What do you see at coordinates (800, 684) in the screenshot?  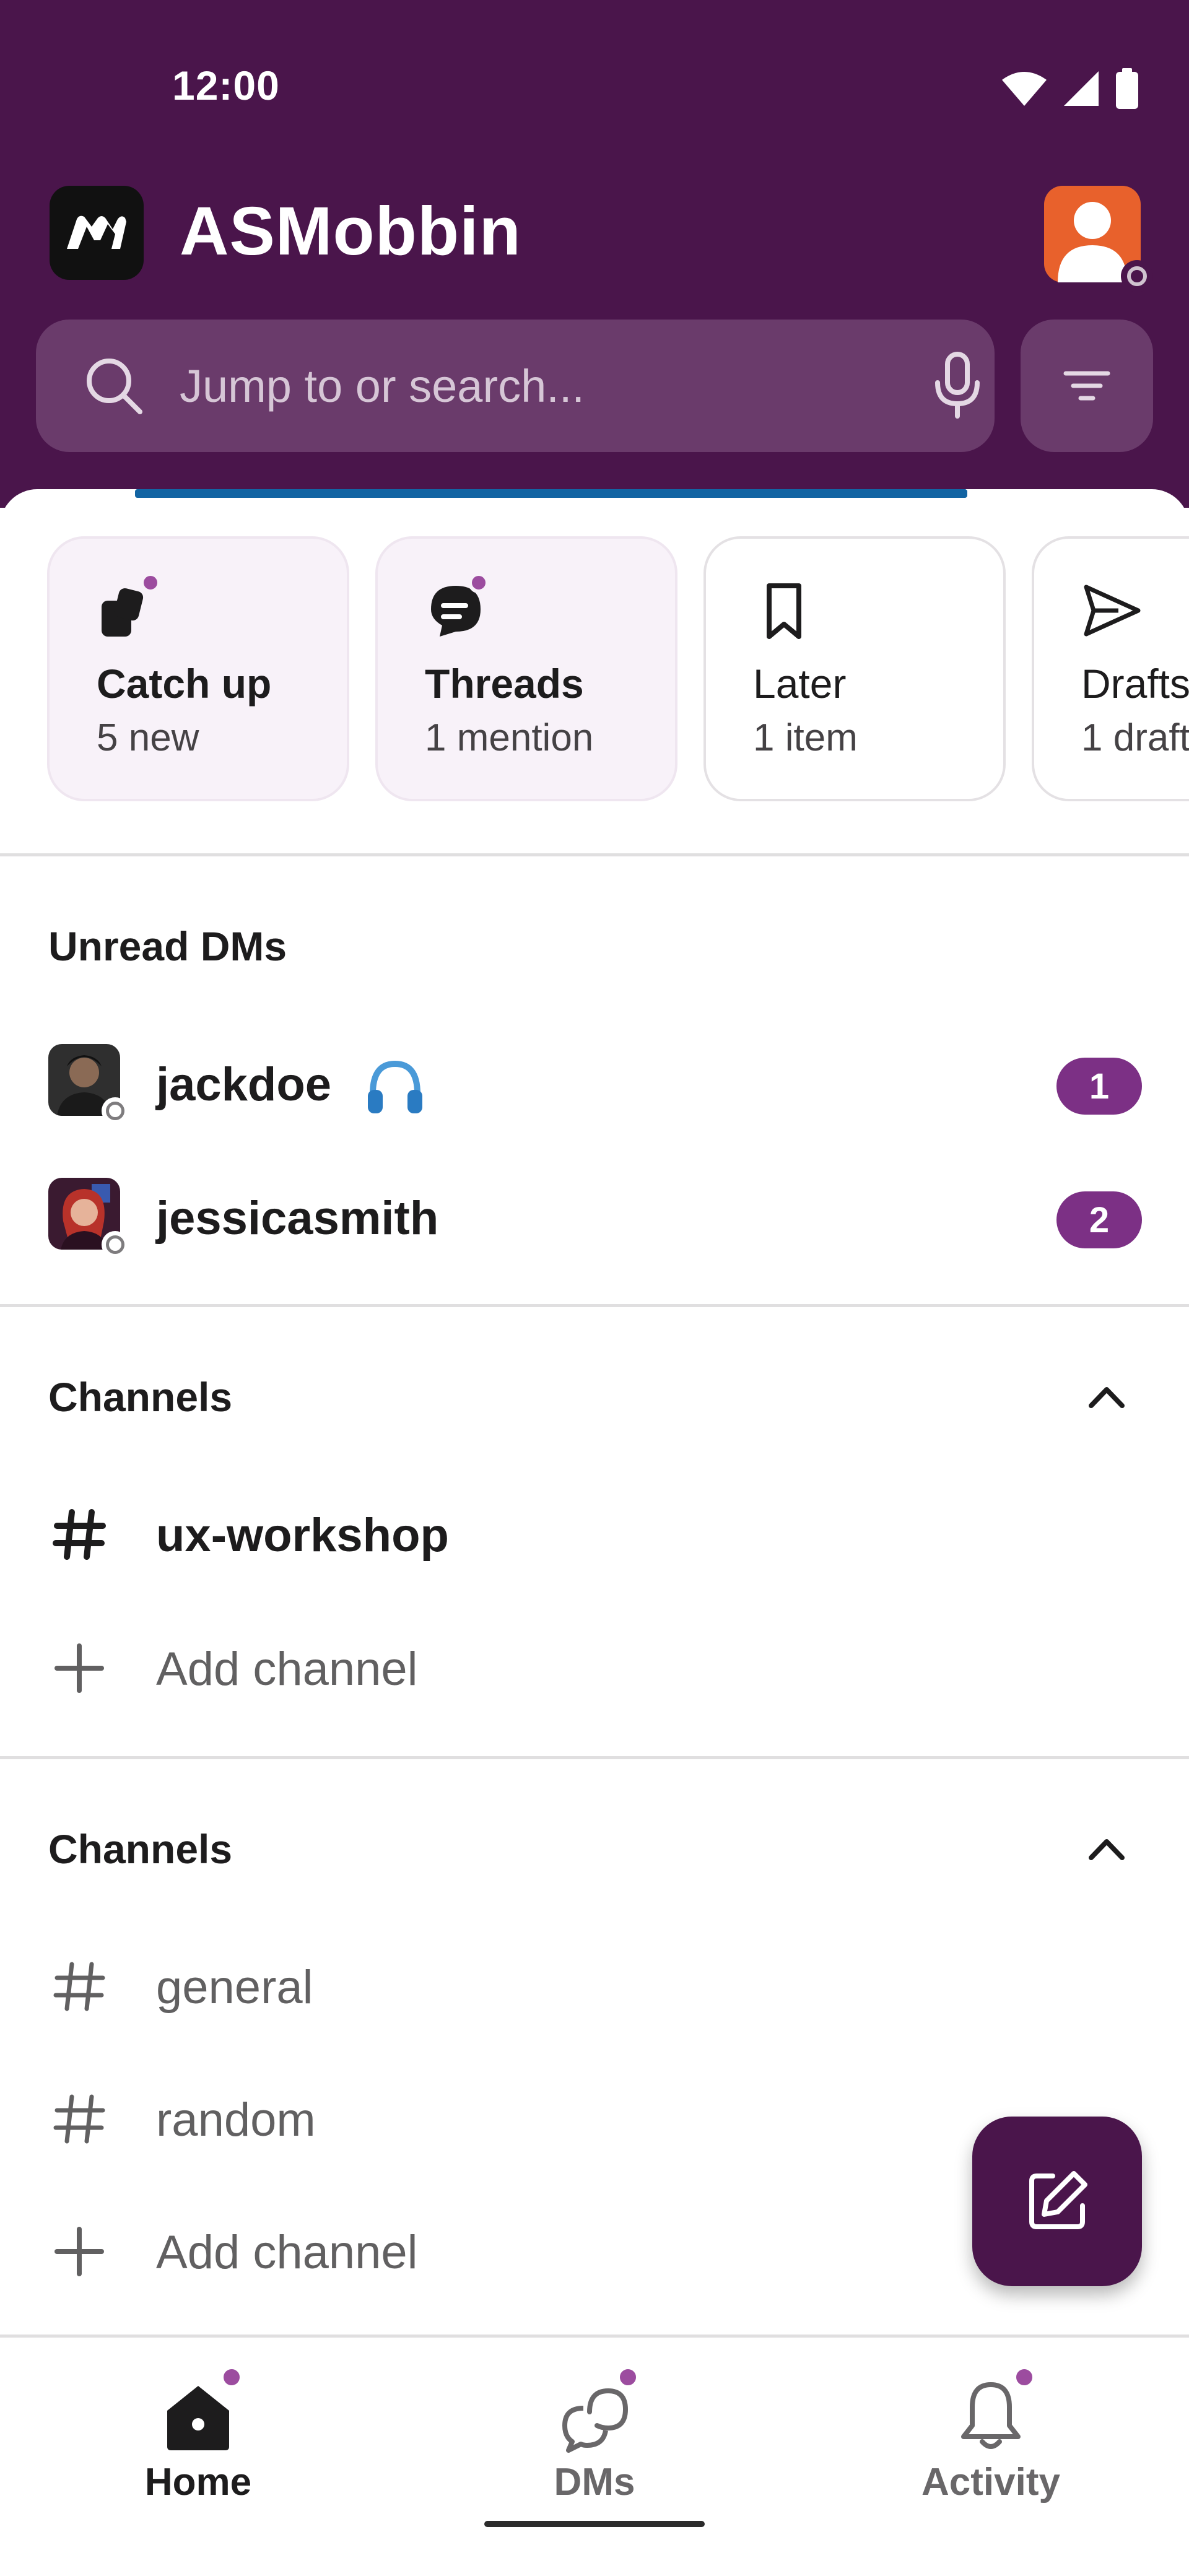 I see `card-title: Later` at bounding box center [800, 684].